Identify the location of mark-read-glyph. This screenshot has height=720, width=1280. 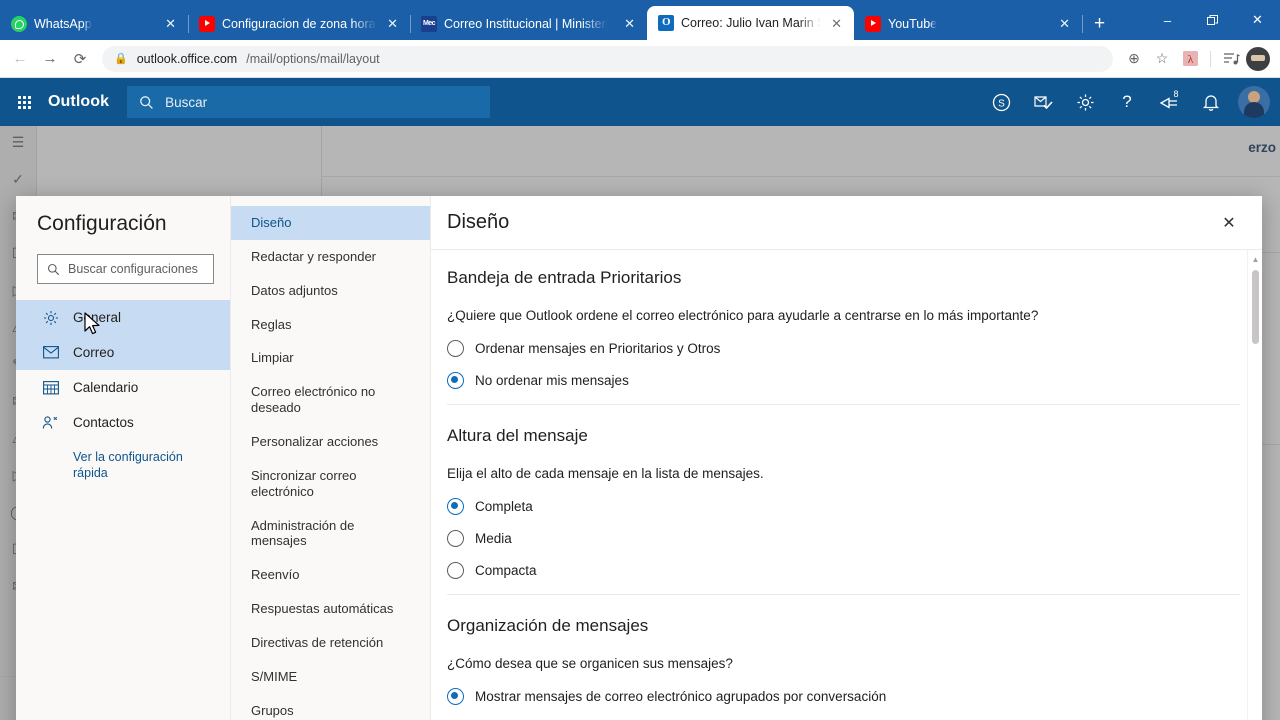
(1043, 102).